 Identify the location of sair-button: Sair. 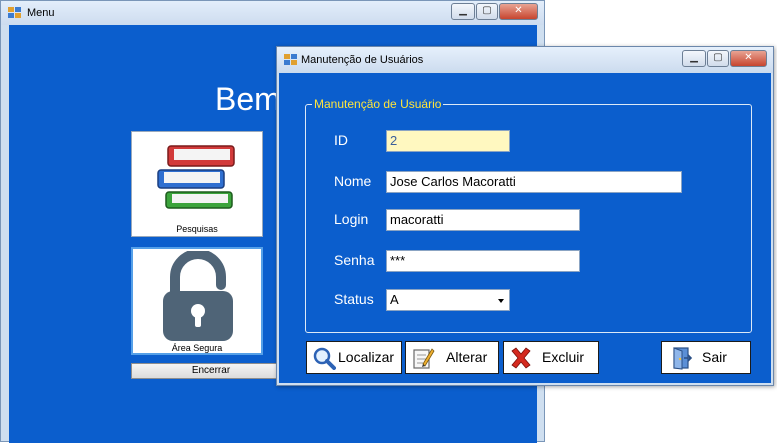
(706, 357).